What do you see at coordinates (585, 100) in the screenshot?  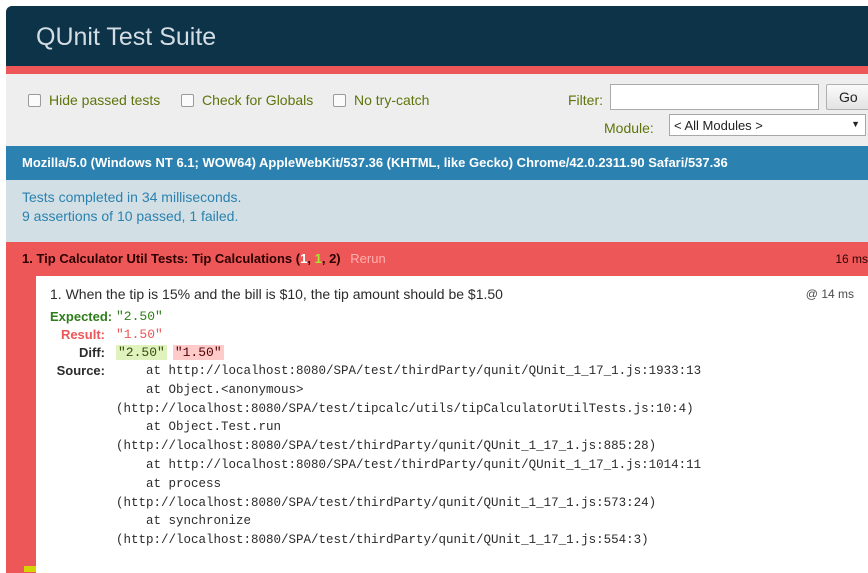 I see `filter-label: Filter:` at bounding box center [585, 100].